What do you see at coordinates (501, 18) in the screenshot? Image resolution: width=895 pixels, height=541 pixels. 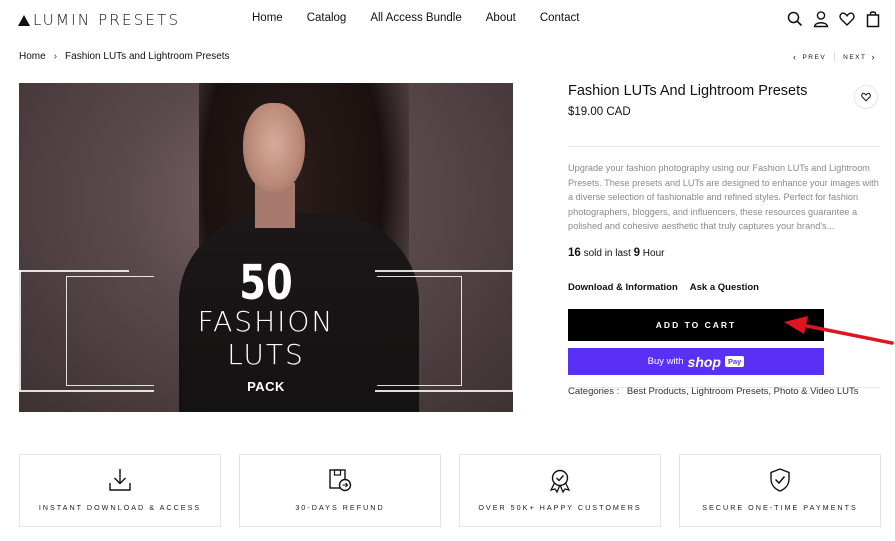 I see `nav-about: About` at bounding box center [501, 18].